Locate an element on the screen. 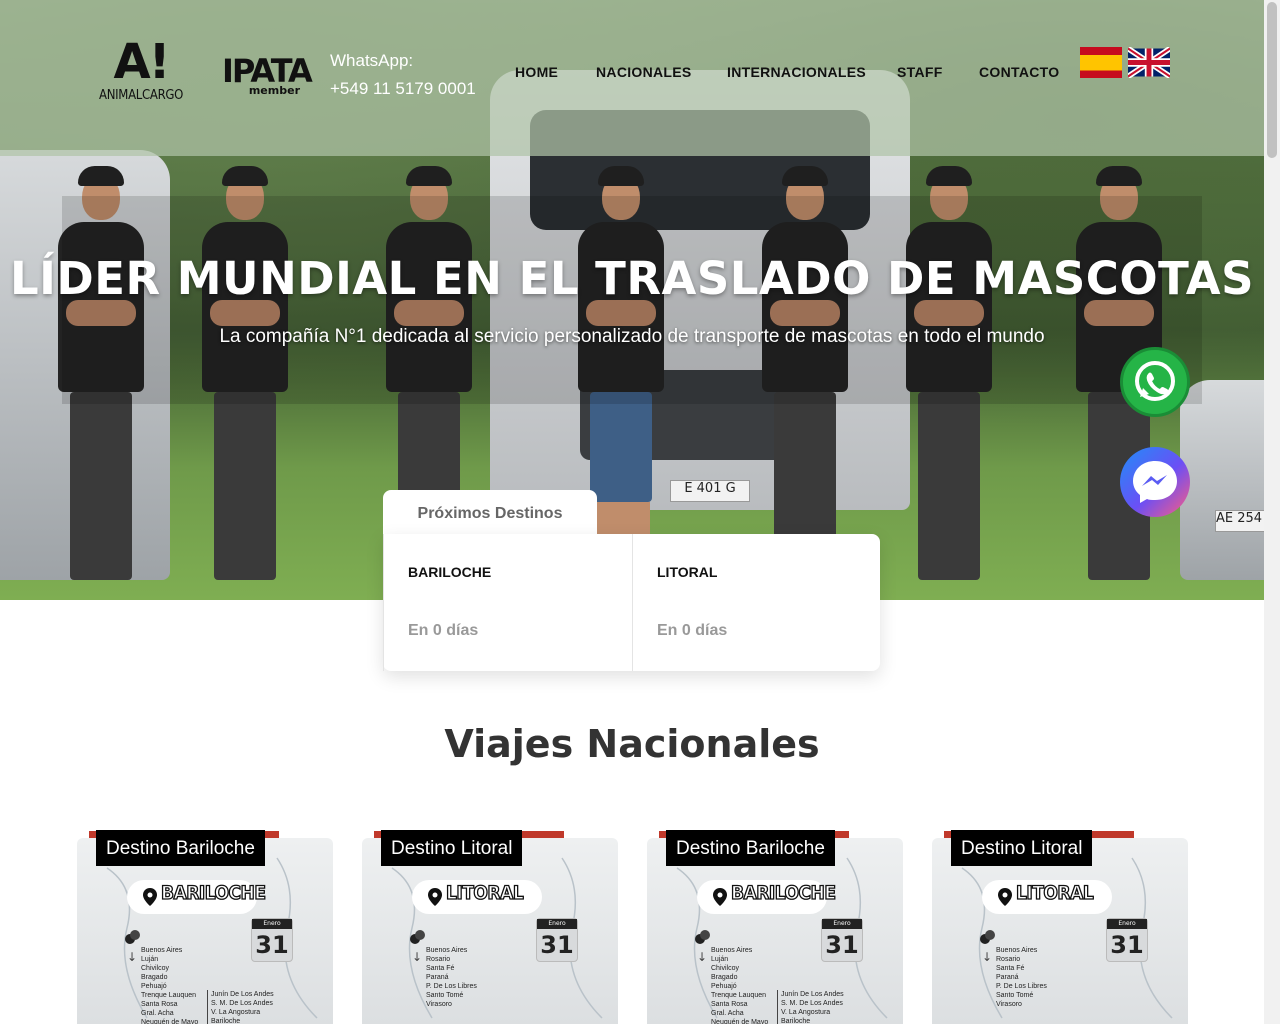 This screenshot has width=1280, height=1024. ipata-logo-text: IPATA is located at coordinates (267, 71).